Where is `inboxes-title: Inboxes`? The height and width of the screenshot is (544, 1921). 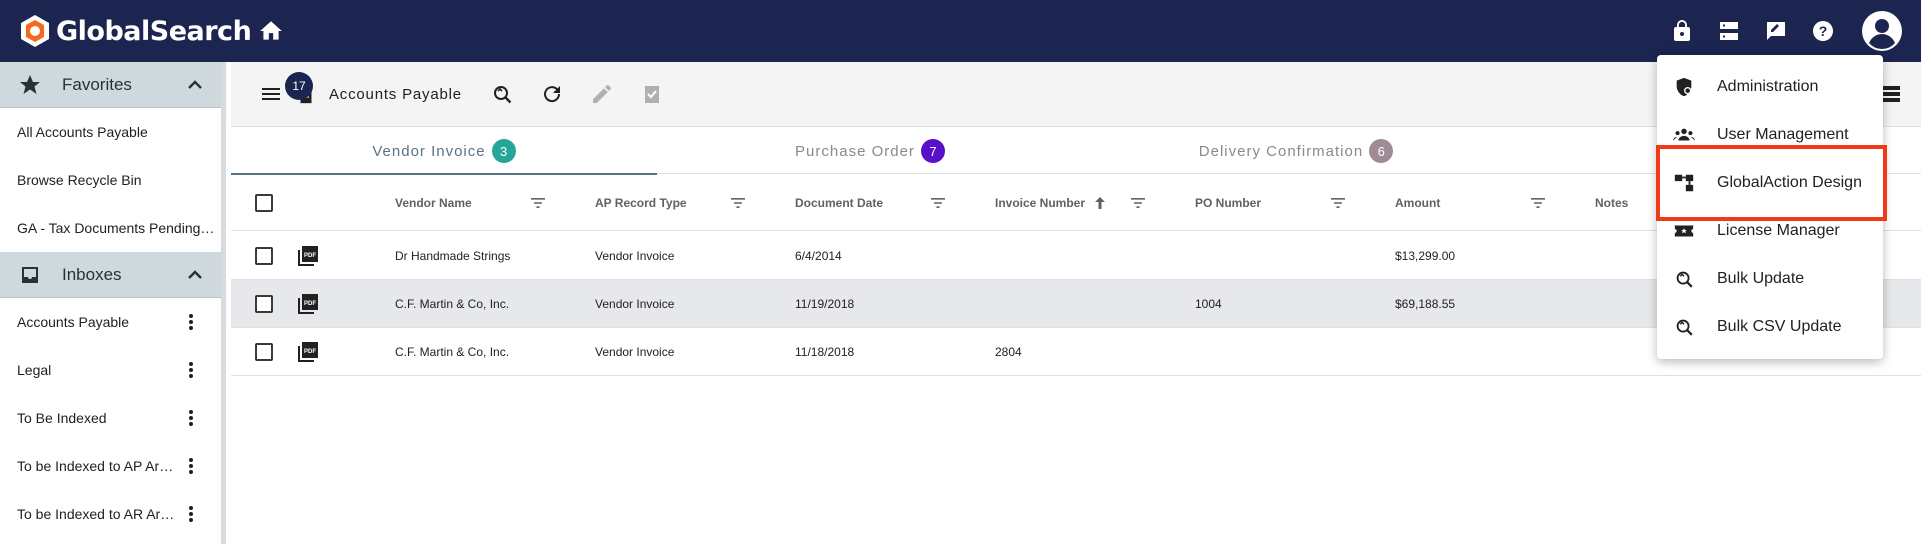 inboxes-title: Inboxes is located at coordinates (92, 274).